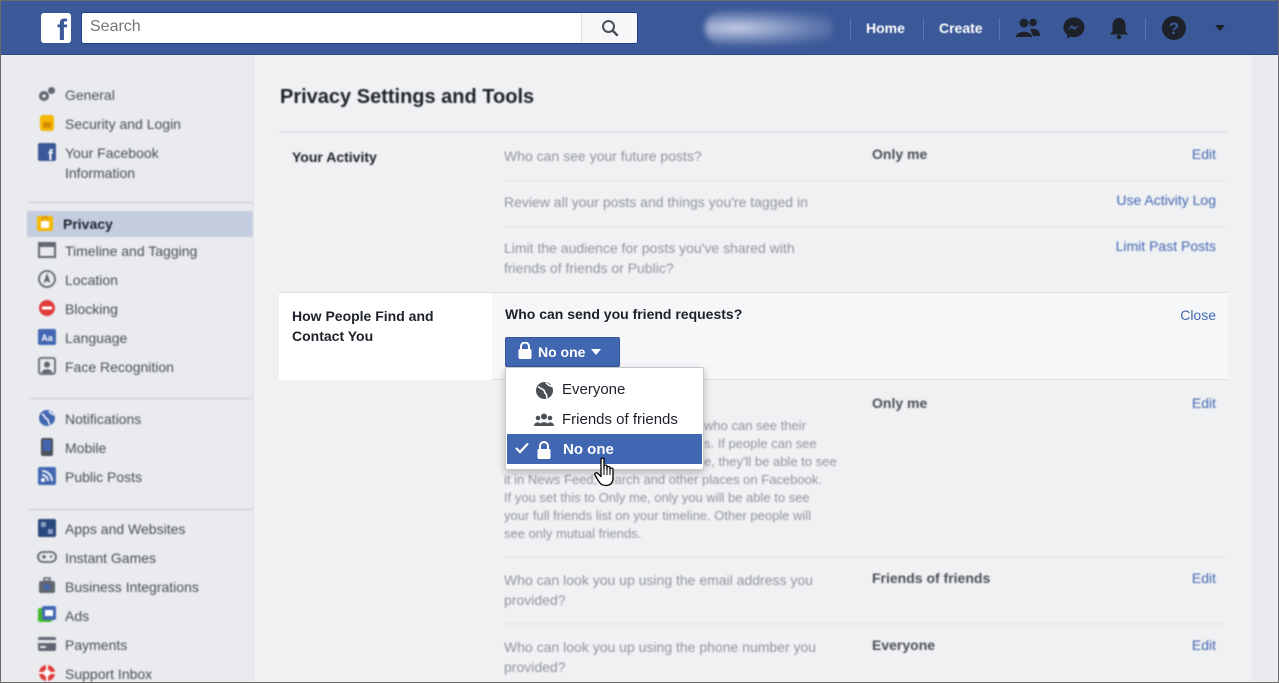 The image size is (1279, 683). I want to click on sidebar-item-apps-websites: Apps and Websites, so click(141, 533).